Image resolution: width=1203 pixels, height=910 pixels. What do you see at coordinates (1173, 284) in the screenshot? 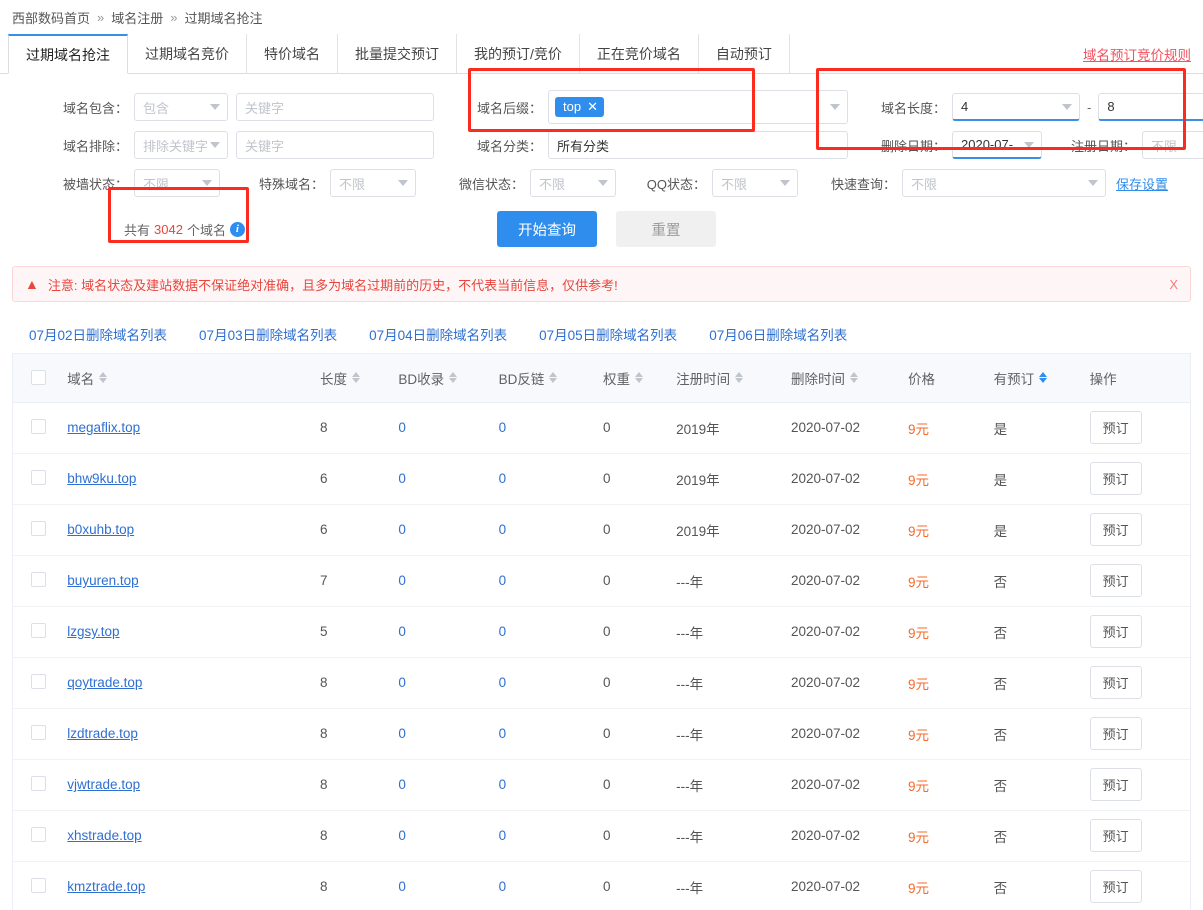
I see `close-icon: X` at bounding box center [1173, 284].